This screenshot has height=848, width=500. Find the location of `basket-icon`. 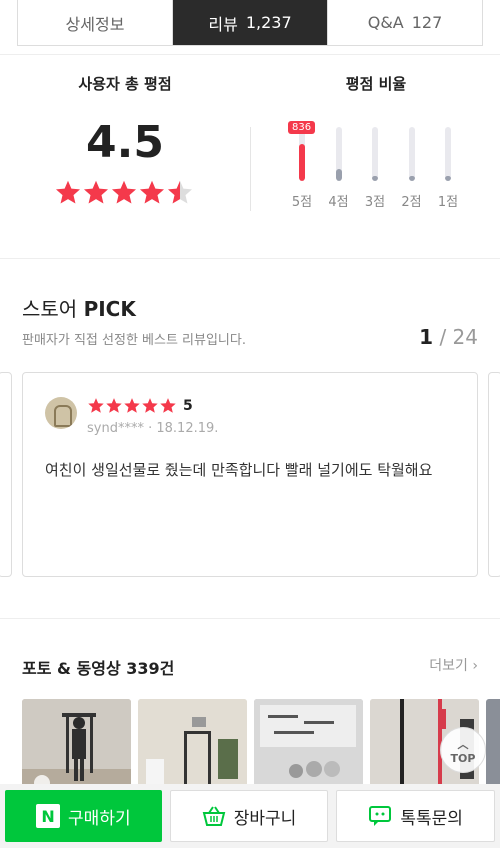

basket-icon is located at coordinates (214, 816).